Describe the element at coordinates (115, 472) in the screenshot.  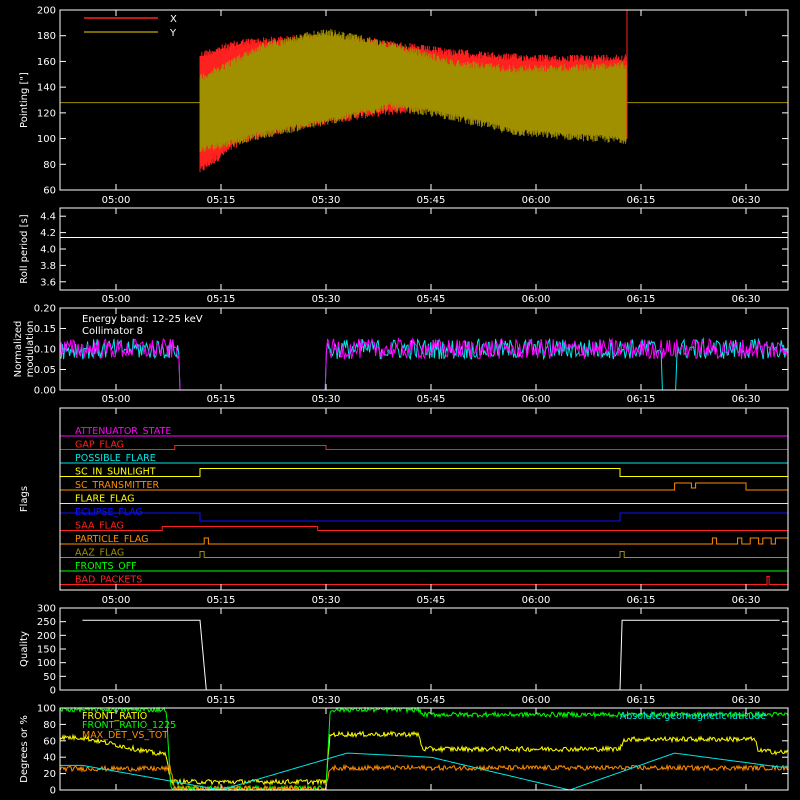
I see `flag-label-sc_in_sunlight: SC_IN_SUNLIGHT` at that location.